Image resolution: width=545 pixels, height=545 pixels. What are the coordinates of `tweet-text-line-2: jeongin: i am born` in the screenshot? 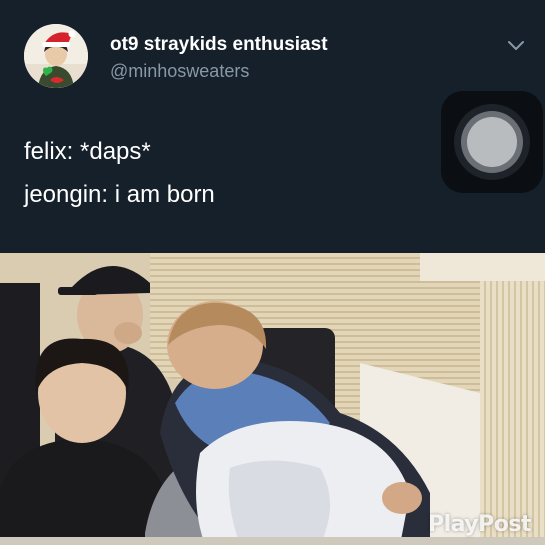 It's located at (119, 194).